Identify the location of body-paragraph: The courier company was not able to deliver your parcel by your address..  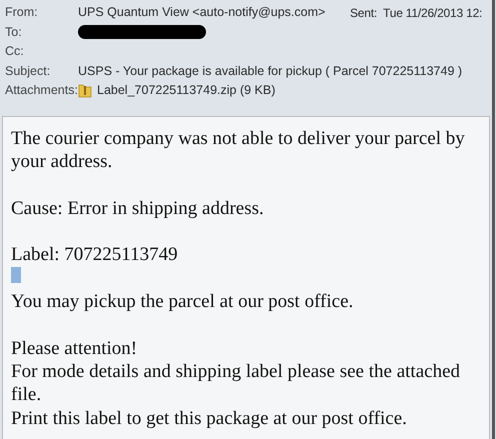
(238, 150).